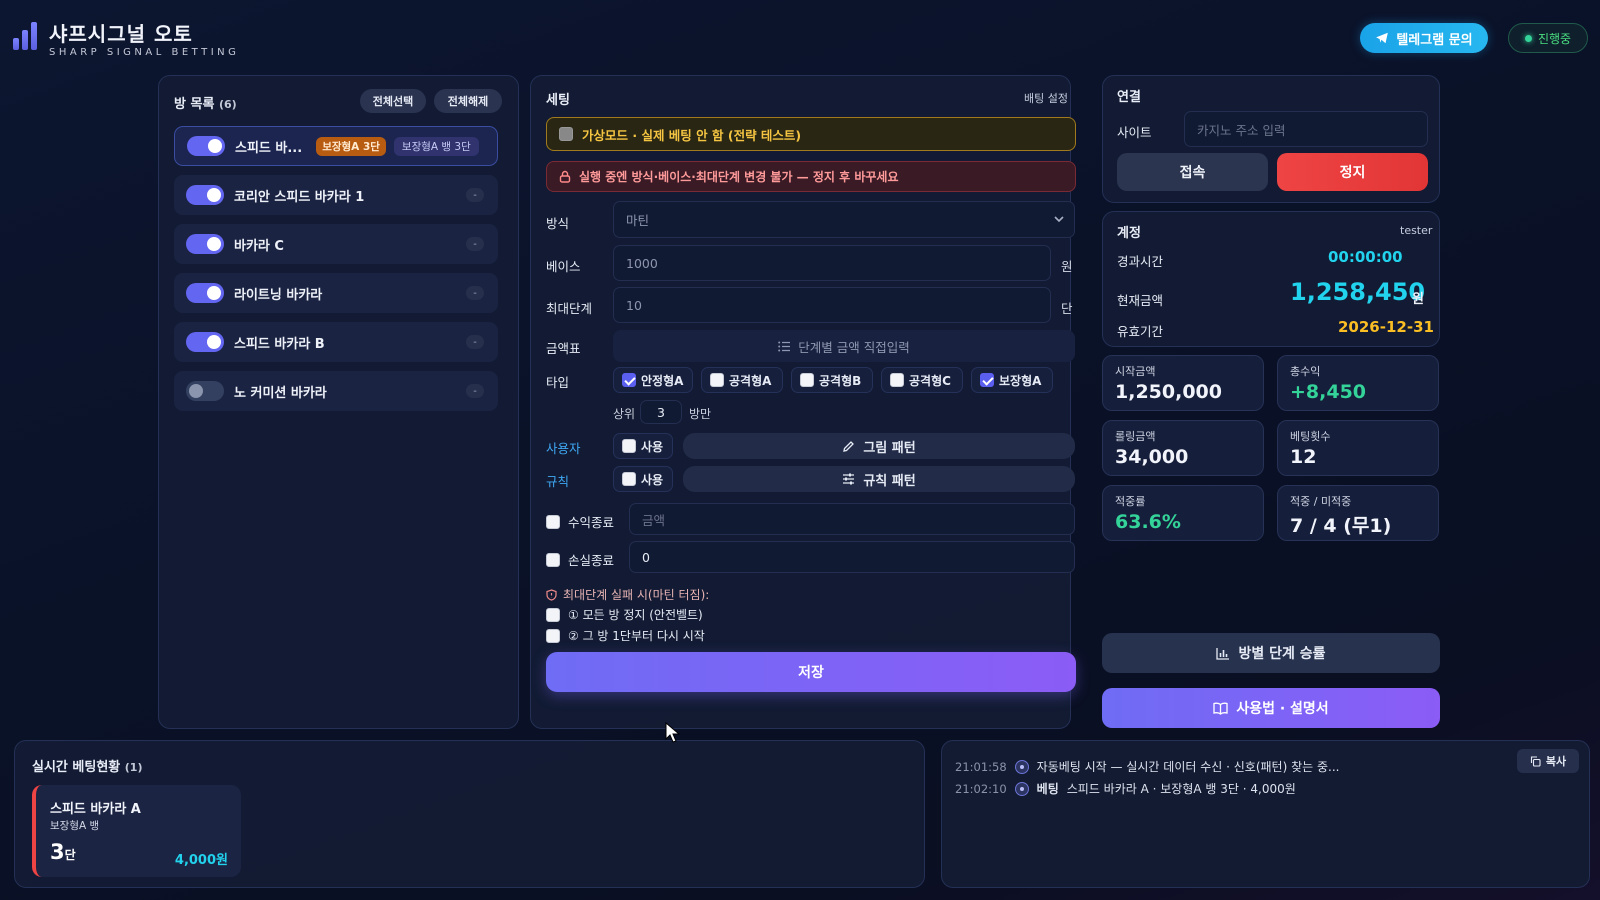 This screenshot has height=900, width=1600. Describe the element at coordinates (1192, 172) in the screenshot. I see `connect-button: 접속` at that location.